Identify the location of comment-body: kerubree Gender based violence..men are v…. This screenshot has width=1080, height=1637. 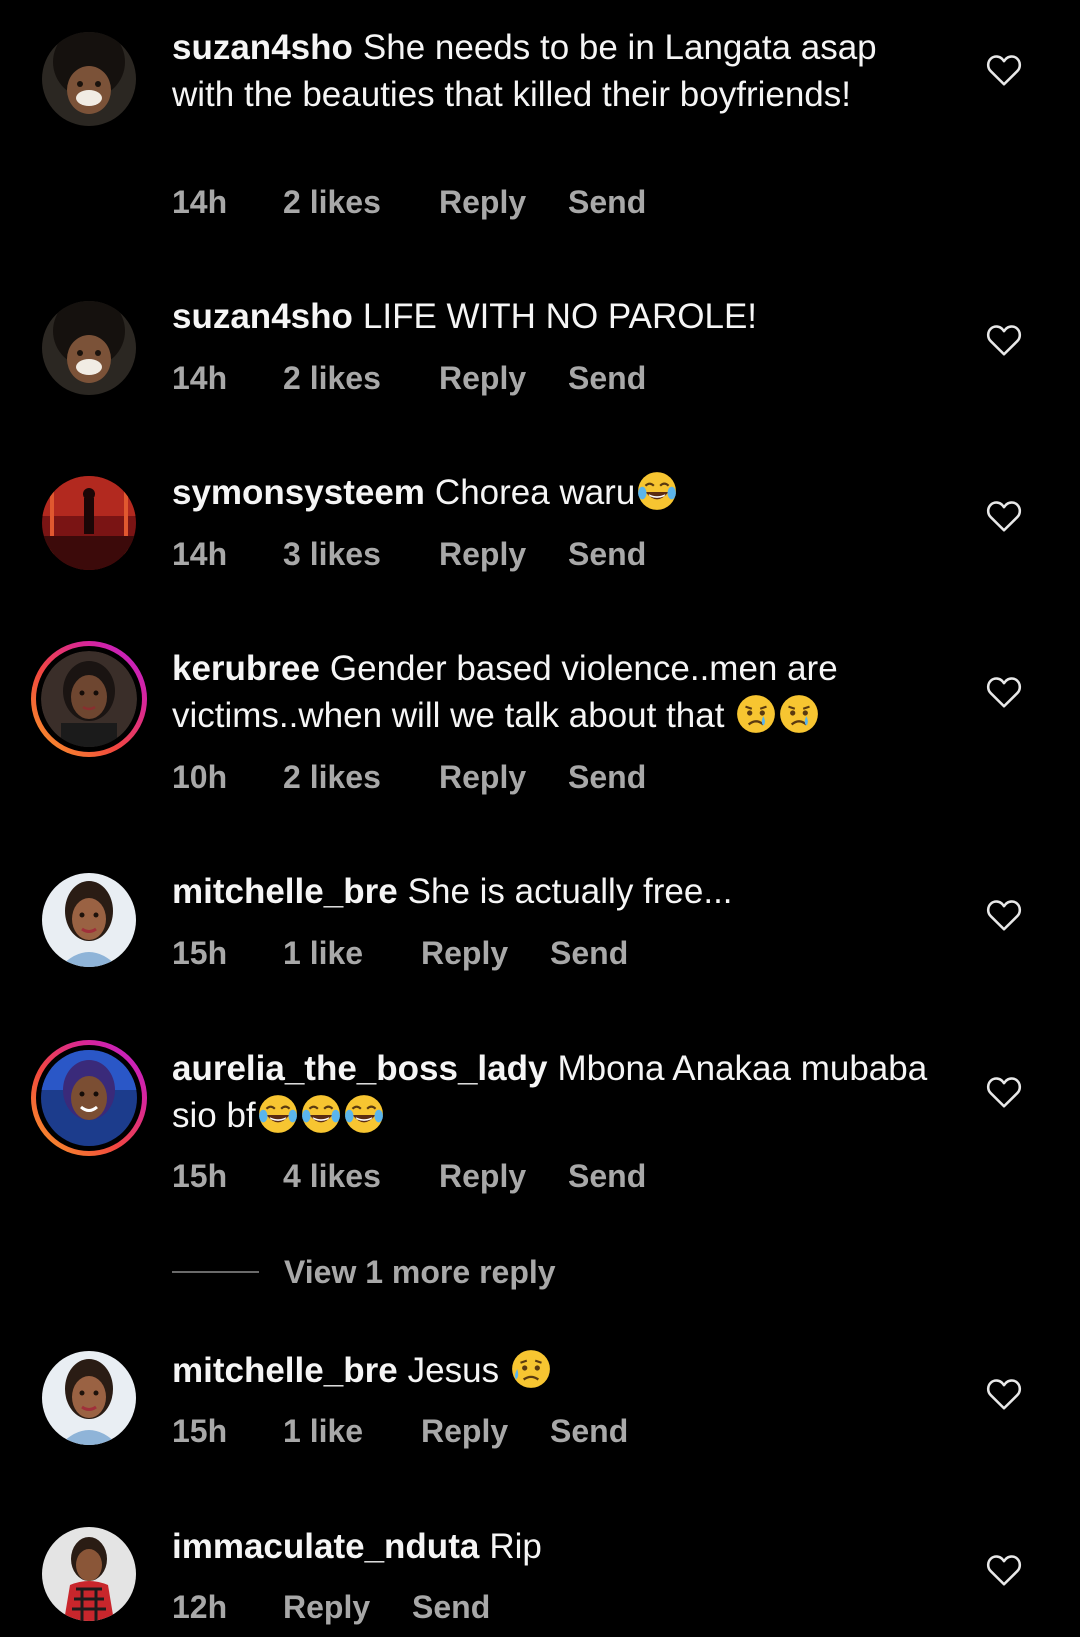
(552, 692).